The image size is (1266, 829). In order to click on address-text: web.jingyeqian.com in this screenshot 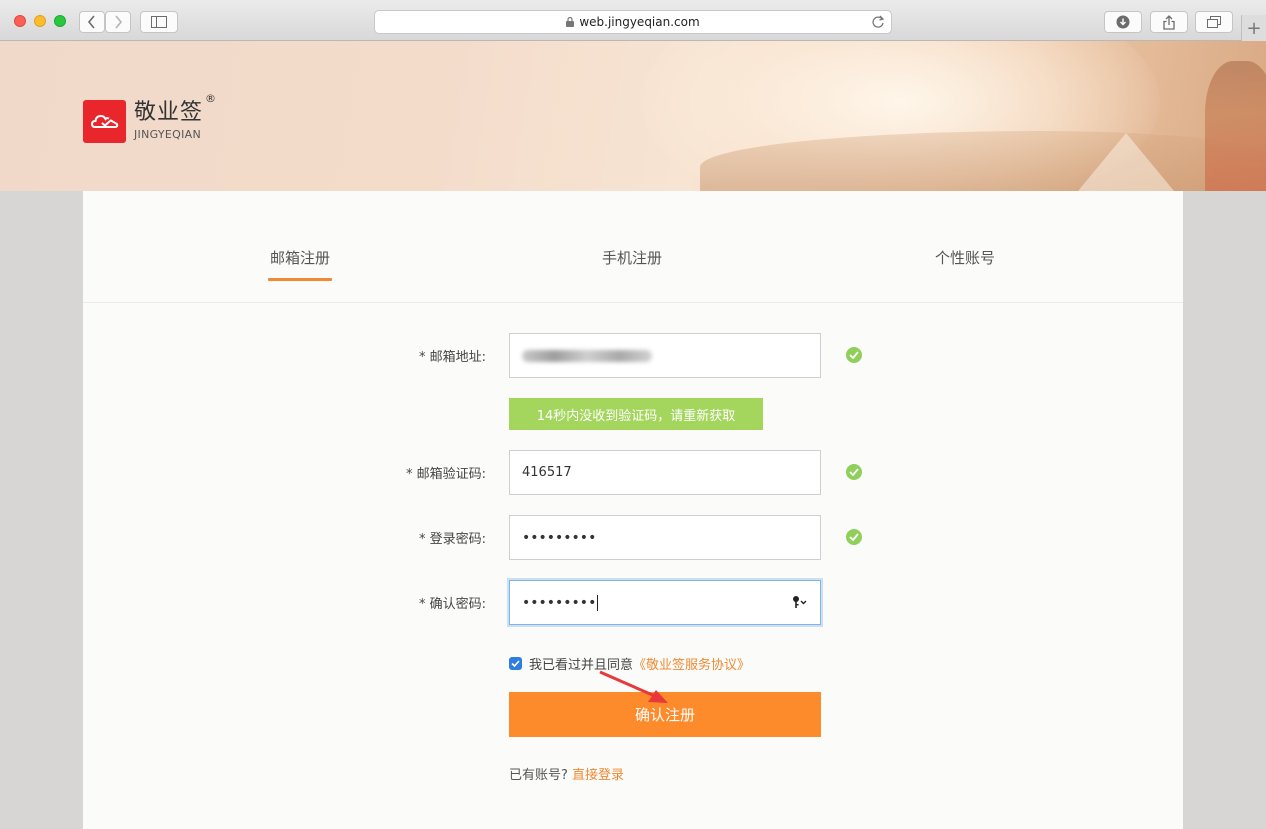, I will do `click(639, 22)`.